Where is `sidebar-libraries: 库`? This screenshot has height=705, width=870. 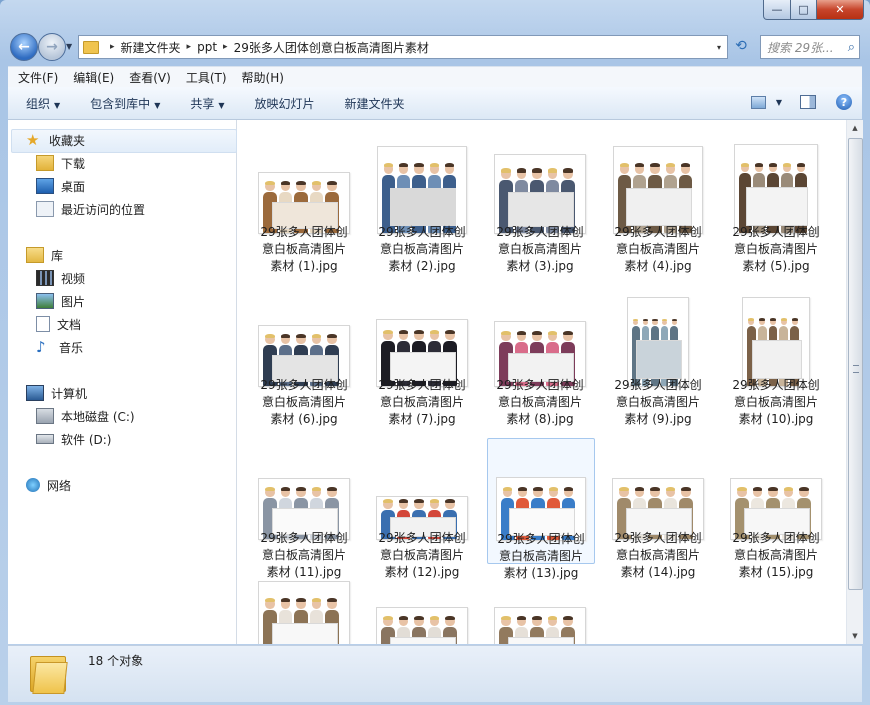 sidebar-libraries: 库 is located at coordinates (44, 255).